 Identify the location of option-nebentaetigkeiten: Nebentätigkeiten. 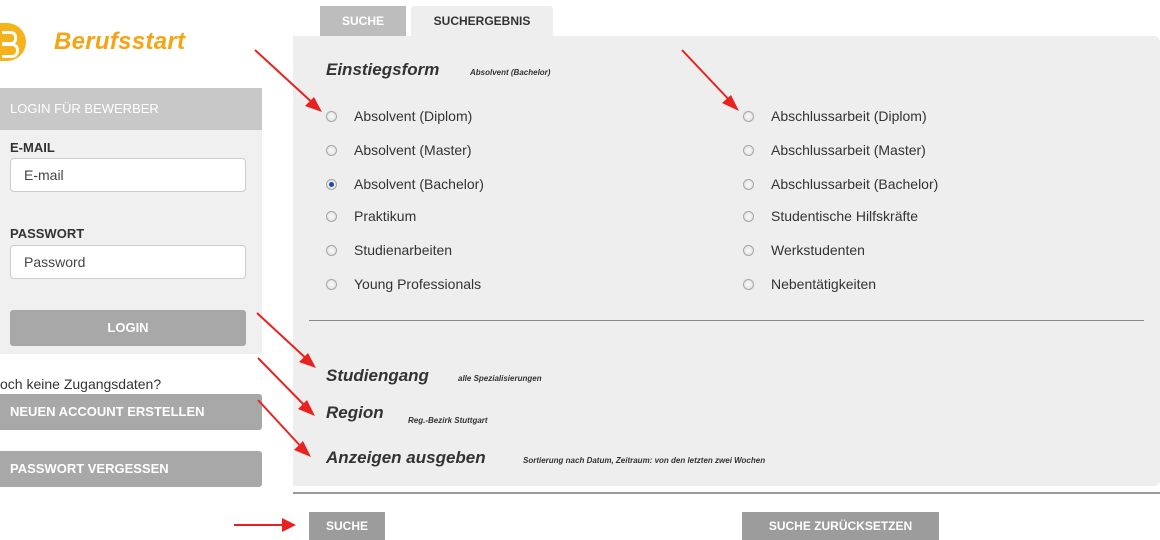
(809, 284).